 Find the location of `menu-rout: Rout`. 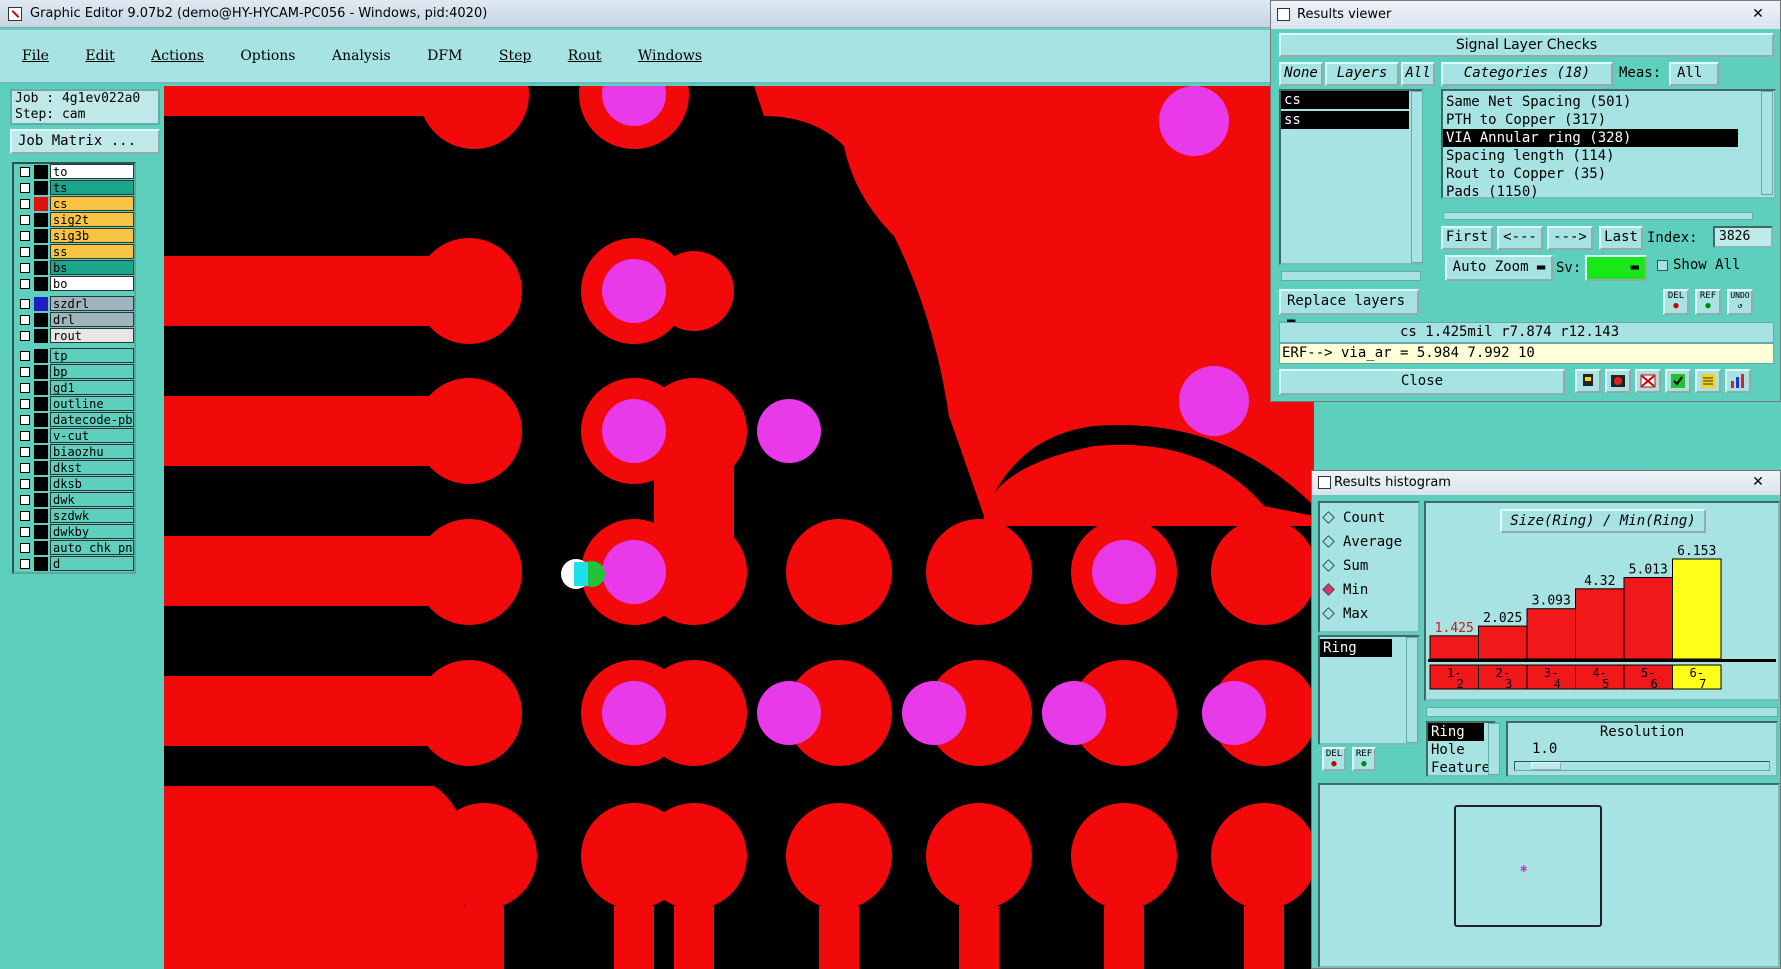

menu-rout: Rout is located at coordinates (593, 56).